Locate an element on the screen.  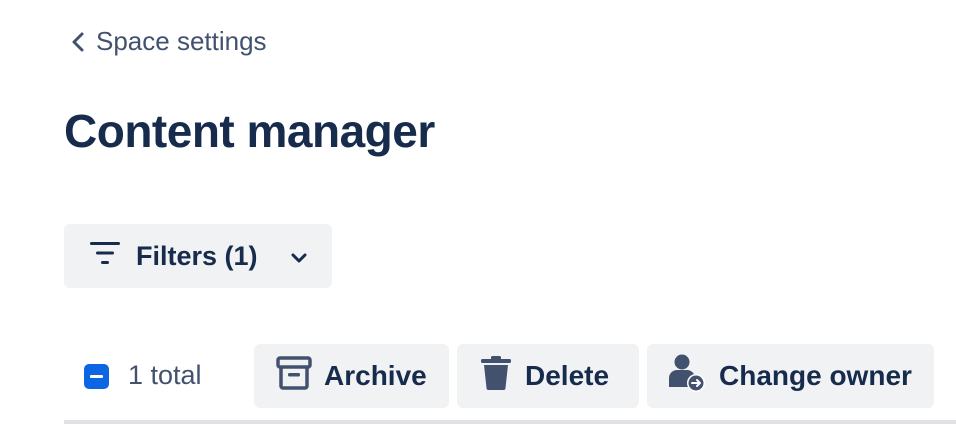
change-owner-icon is located at coordinates (687, 376).